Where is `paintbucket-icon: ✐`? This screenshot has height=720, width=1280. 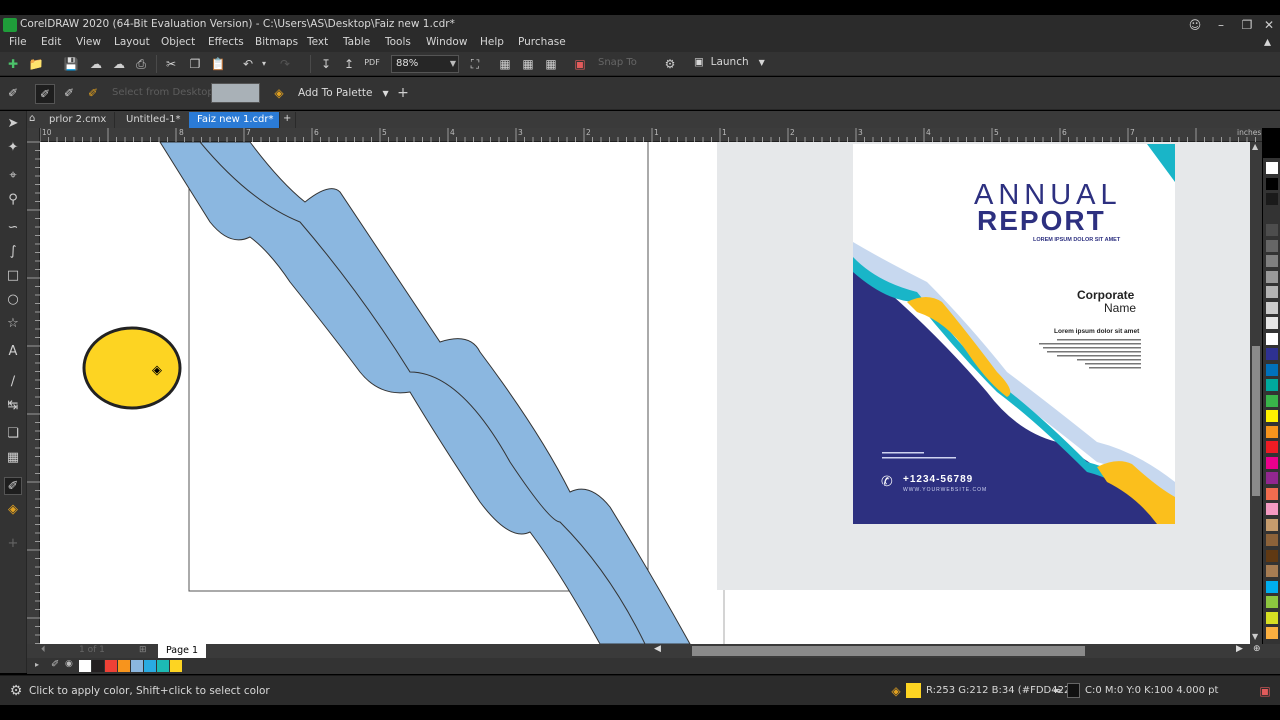 paintbucket-icon: ✐ is located at coordinates (93, 93).